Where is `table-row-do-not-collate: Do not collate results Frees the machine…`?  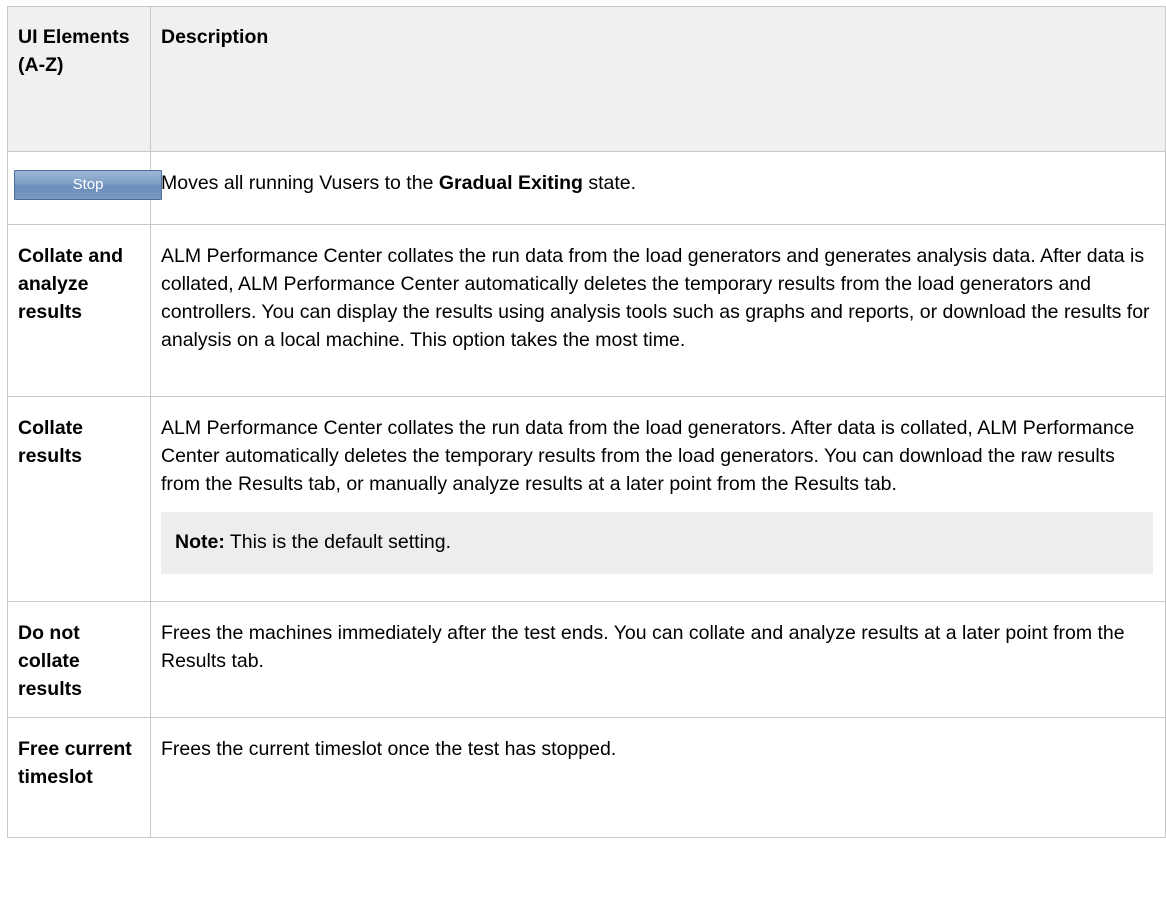
table-row-do-not-collate: Do not collate results Frees the machine… is located at coordinates (586, 659).